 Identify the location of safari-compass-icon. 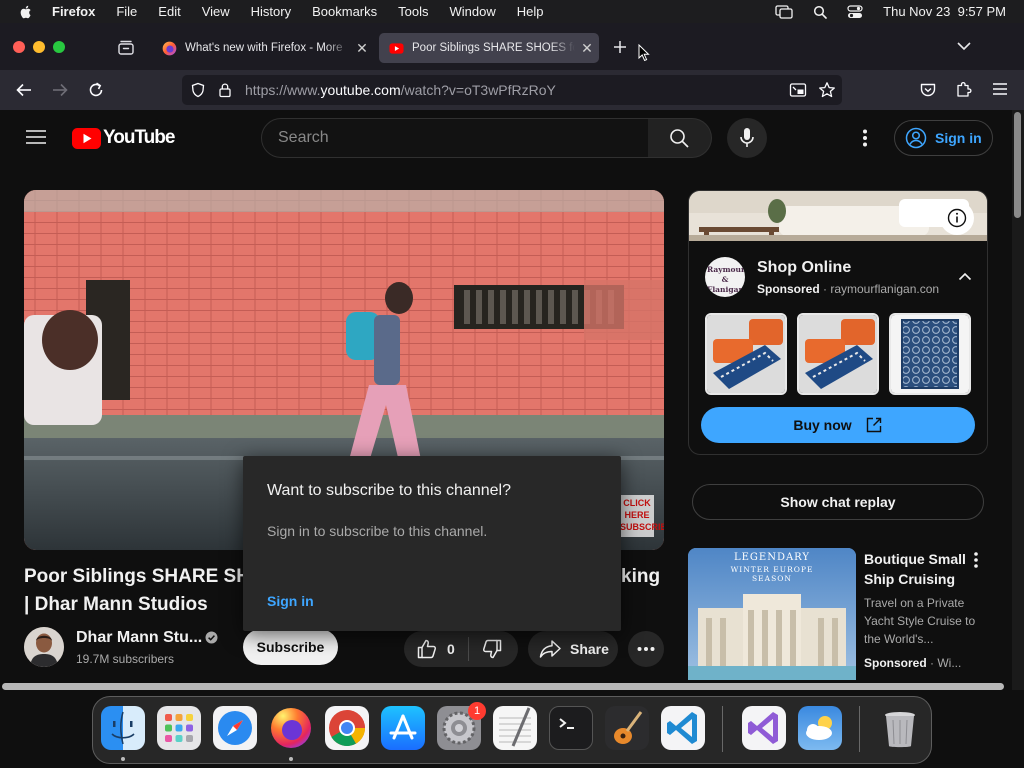
(235, 728).